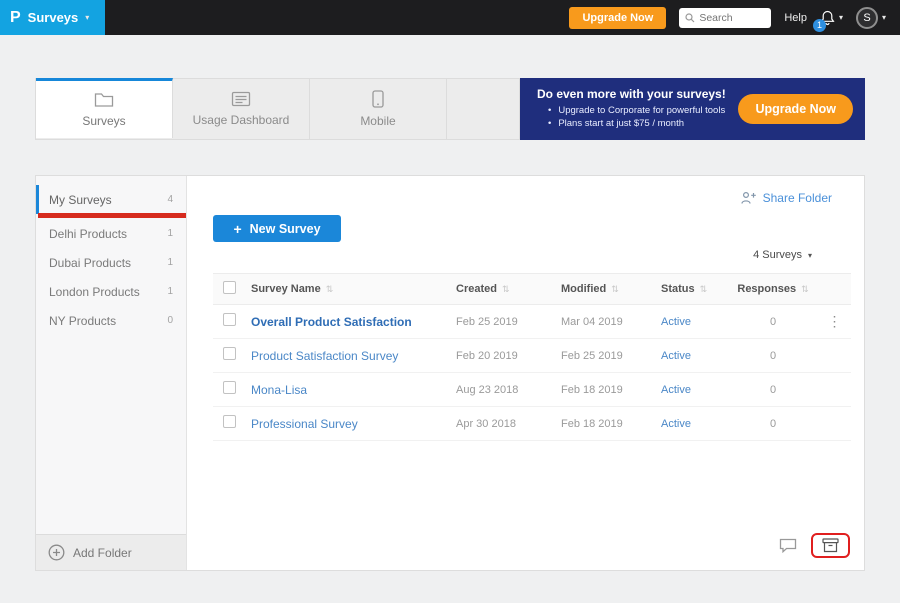  I want to click on plus-circle-icon, so click(56, 552).